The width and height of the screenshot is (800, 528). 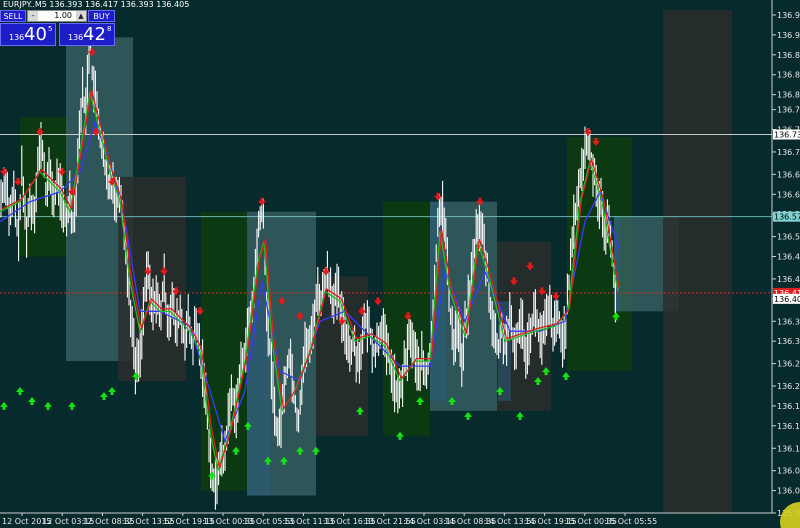 What do you see at coordinates (788, 321) in the screenshot?
I see `price-tick-label: 136.360` at bounding box center [788, 321].